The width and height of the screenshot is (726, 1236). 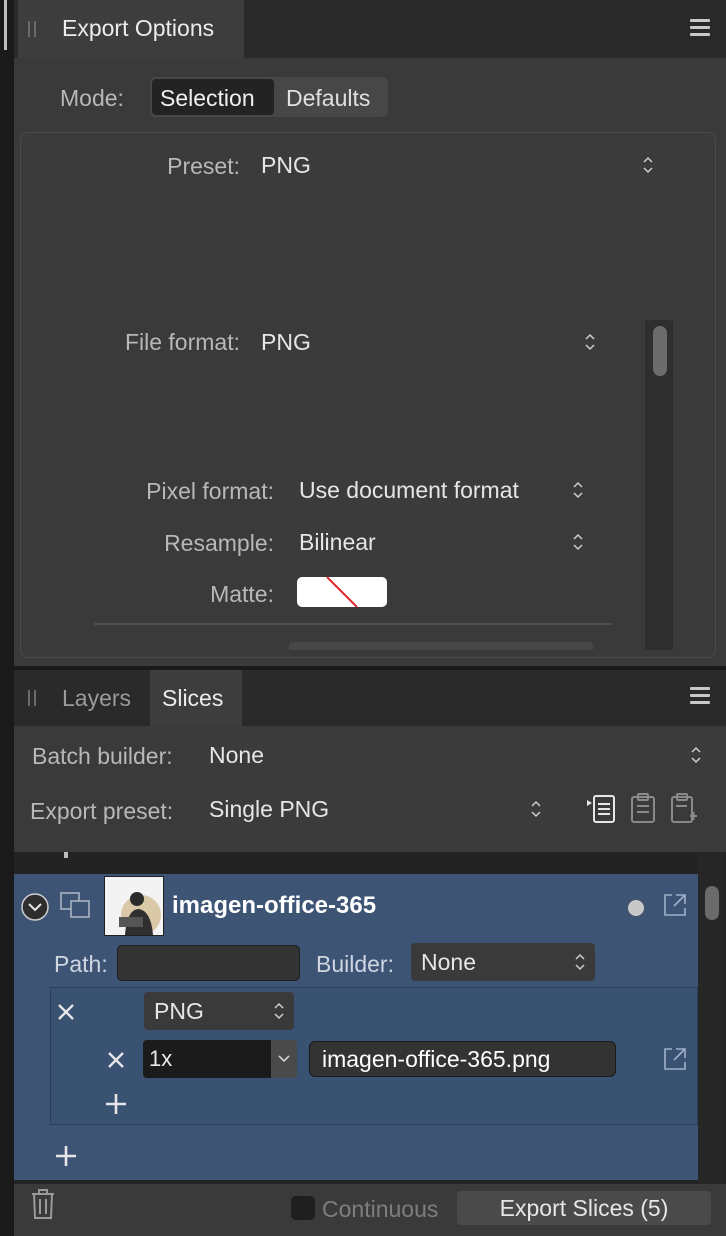 What do you see at coordinates (462, 1059) in the screenshot?
I see `filename-input: imagen-office-365.png` at bounding box center [462, 1059].